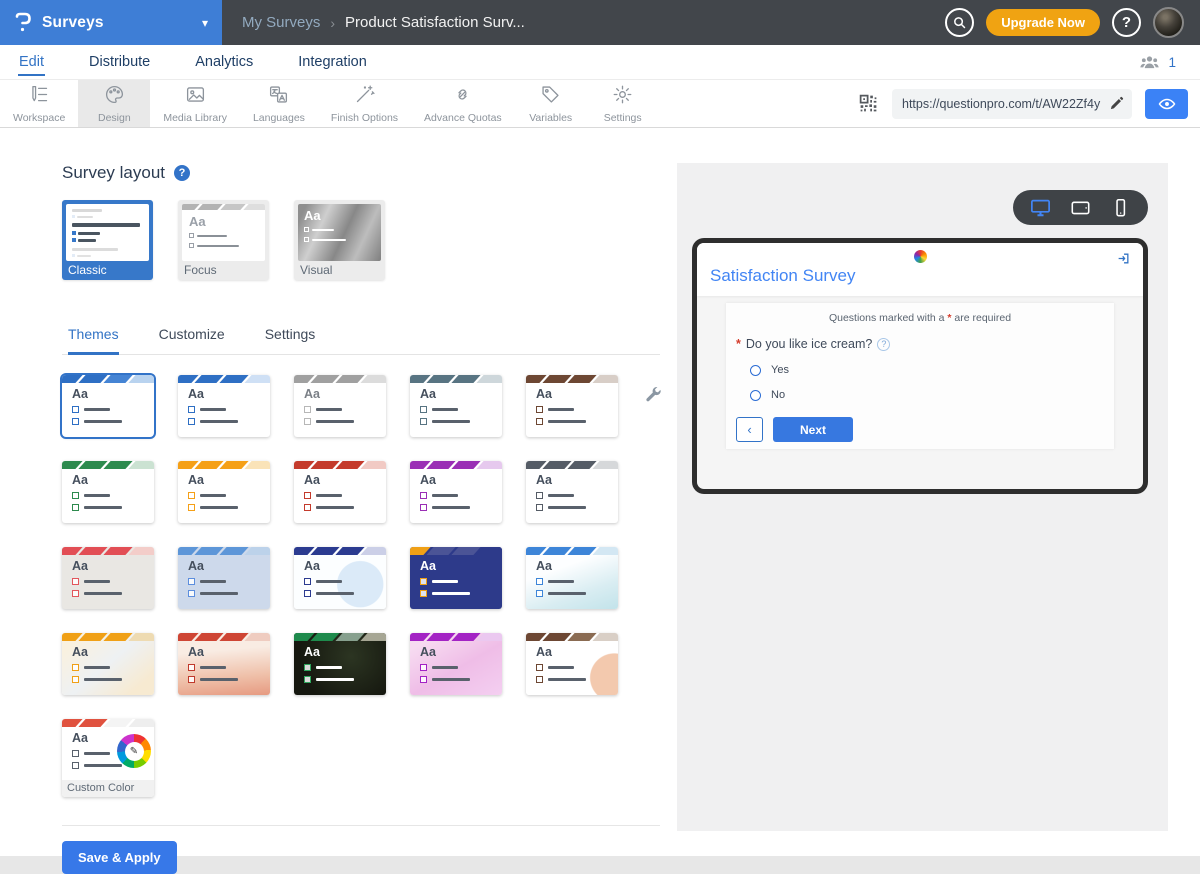 This screenshot has height=874, width=1200. I want to click on theme-card-forest-dark: Aa, so click(340, 664).